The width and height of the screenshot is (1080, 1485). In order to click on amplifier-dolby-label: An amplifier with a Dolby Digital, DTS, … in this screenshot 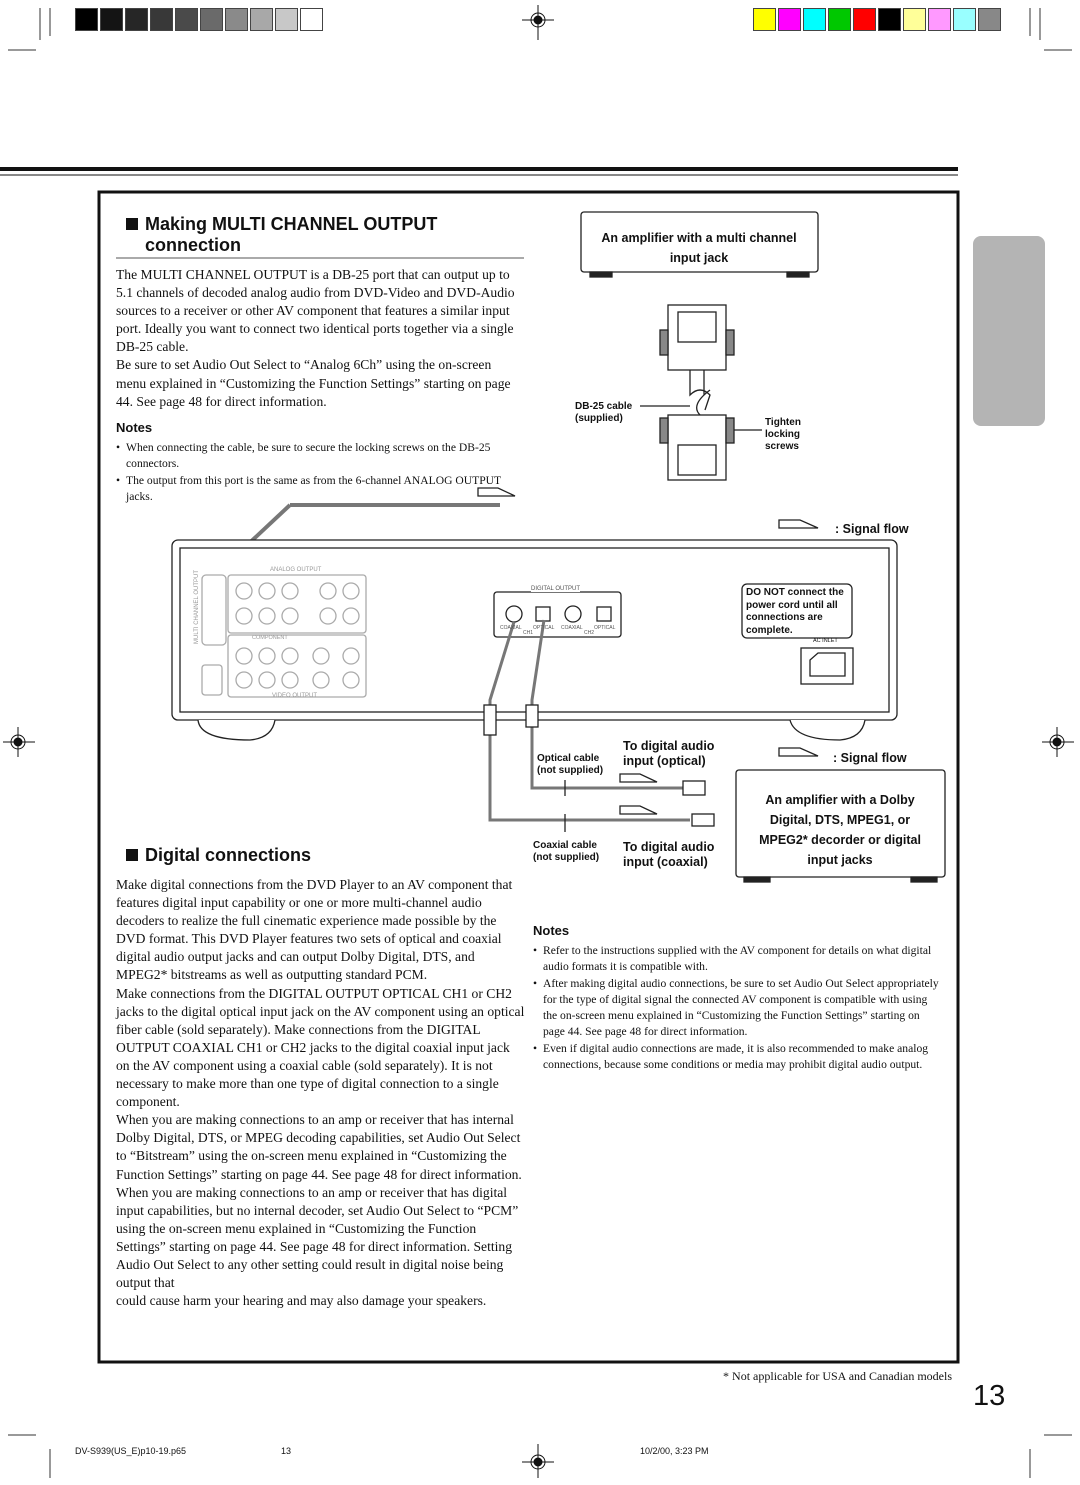, I will do `click(840, 830)`.